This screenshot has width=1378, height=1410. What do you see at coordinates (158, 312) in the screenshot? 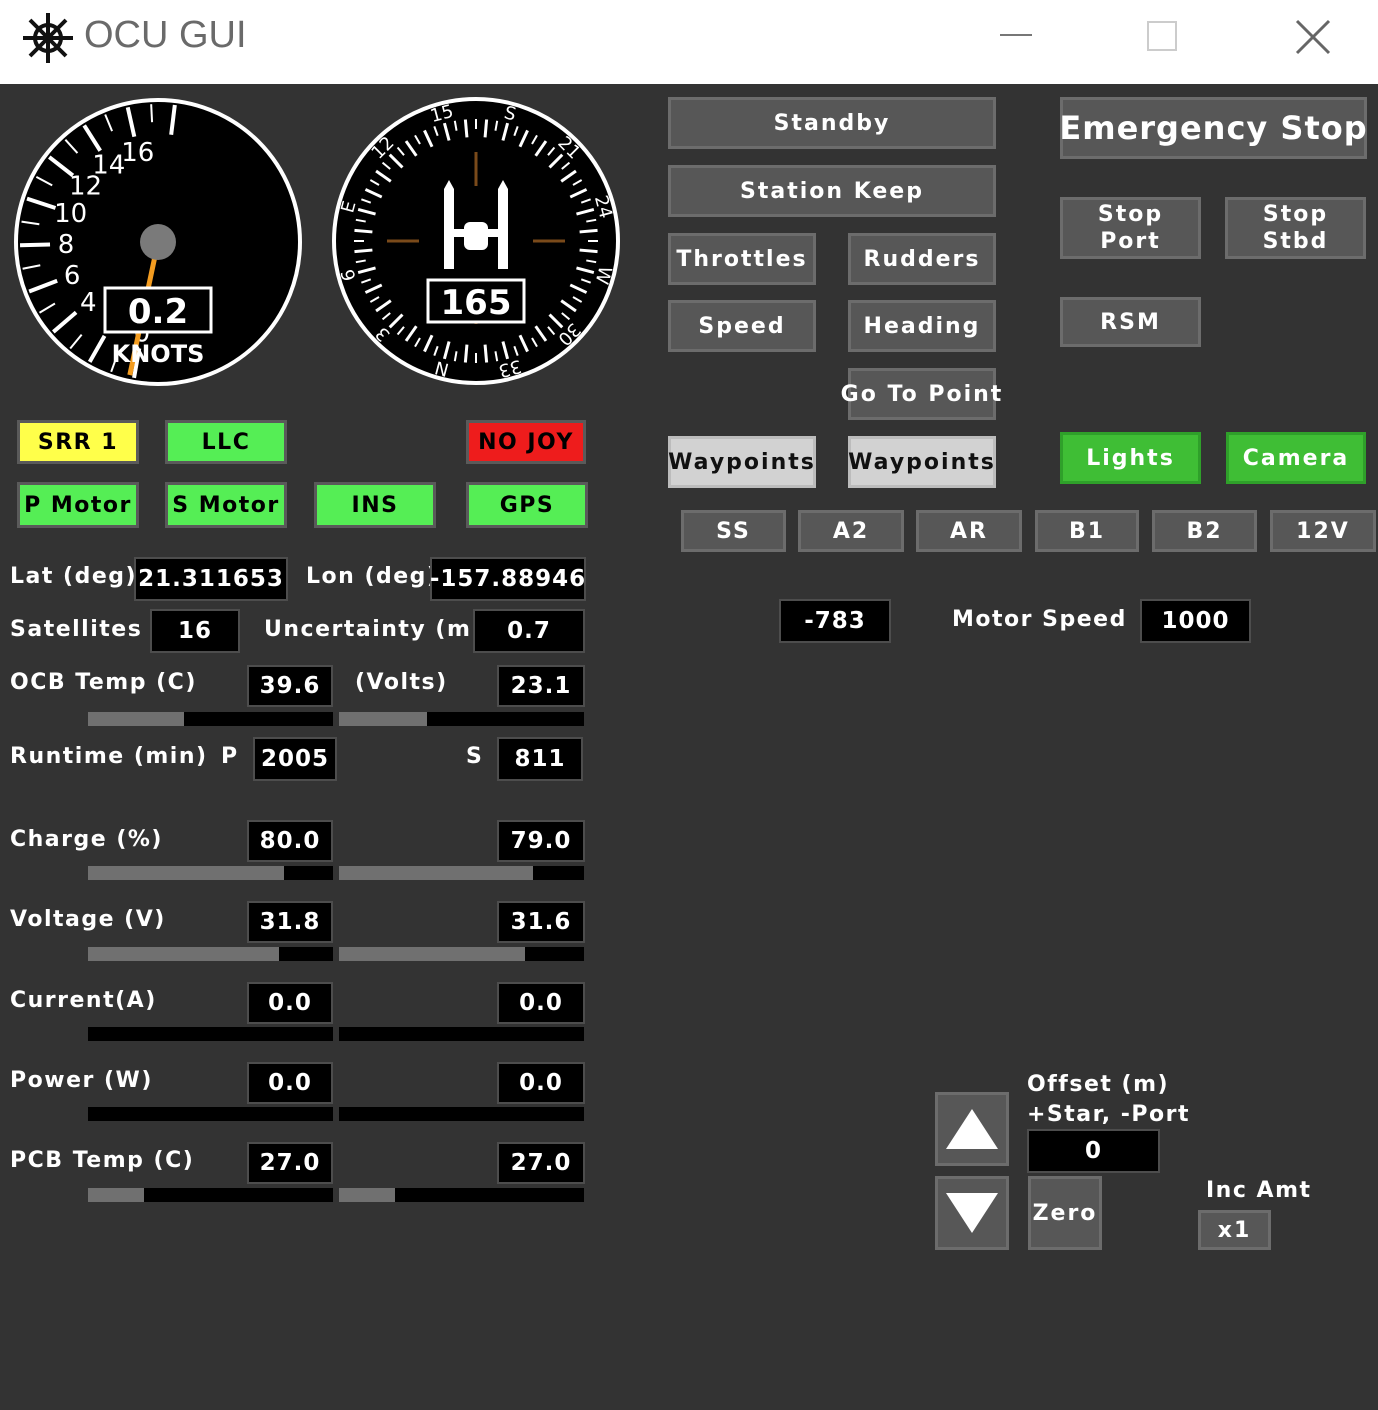
I see `speed-readout: 0.2` at bounding box center [158, 312].